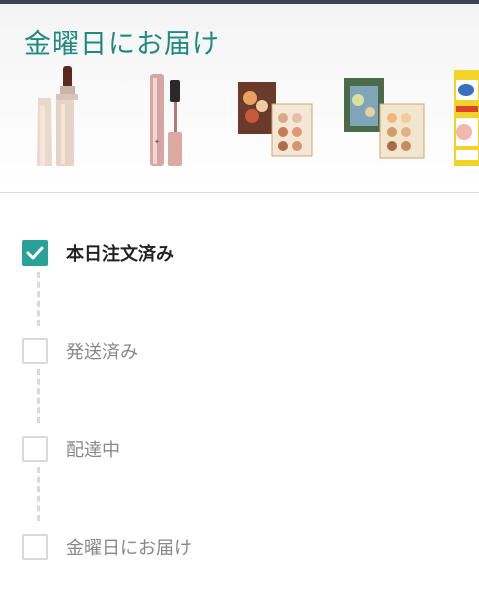 This screenshot has width=479, height=600. I want to click on timeline-step-label: 発送済み, so click(102, 352).